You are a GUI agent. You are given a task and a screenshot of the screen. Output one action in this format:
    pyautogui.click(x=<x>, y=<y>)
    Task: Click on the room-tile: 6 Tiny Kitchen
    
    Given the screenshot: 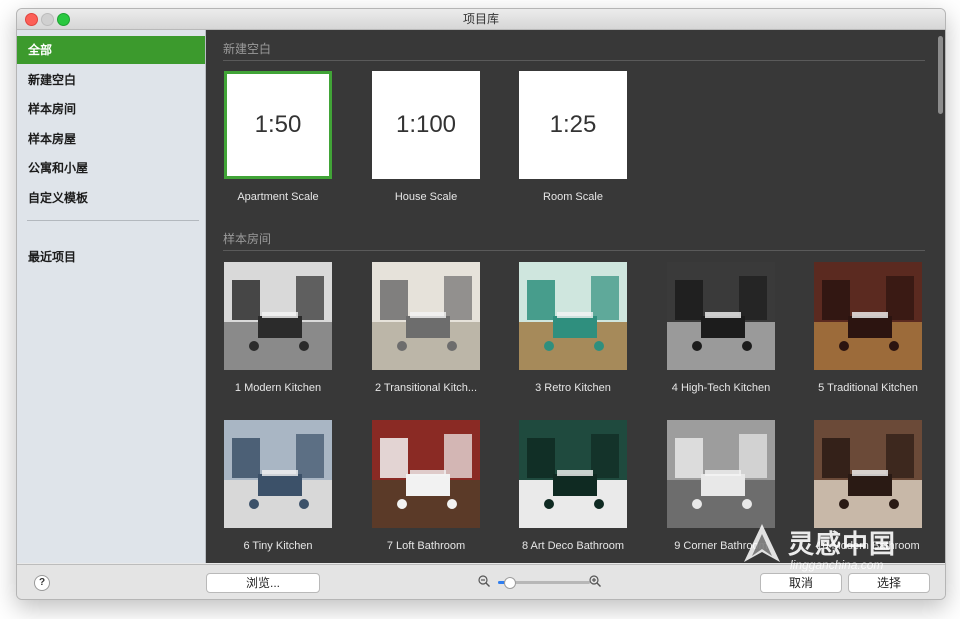 What is the action you would take?
    pyautogui.click(x=278, y=488)
    